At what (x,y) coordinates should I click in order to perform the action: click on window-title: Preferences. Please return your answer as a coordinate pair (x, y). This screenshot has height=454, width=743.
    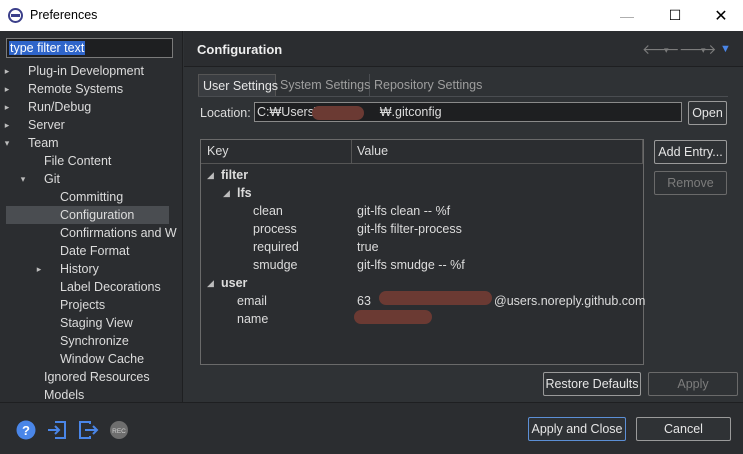
    Looking at the image, I should click on (64, 15).